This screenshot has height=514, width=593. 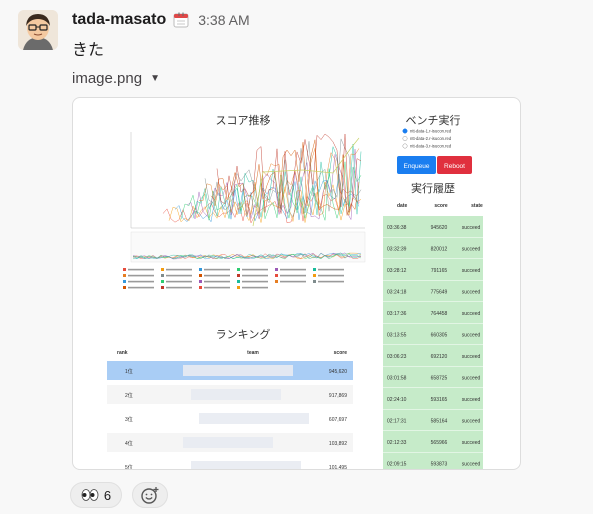 What do you see at coordinates (338, 372) in the screenshot?
I see `ranking-score: 945,620` at bounding box center [338, 372].